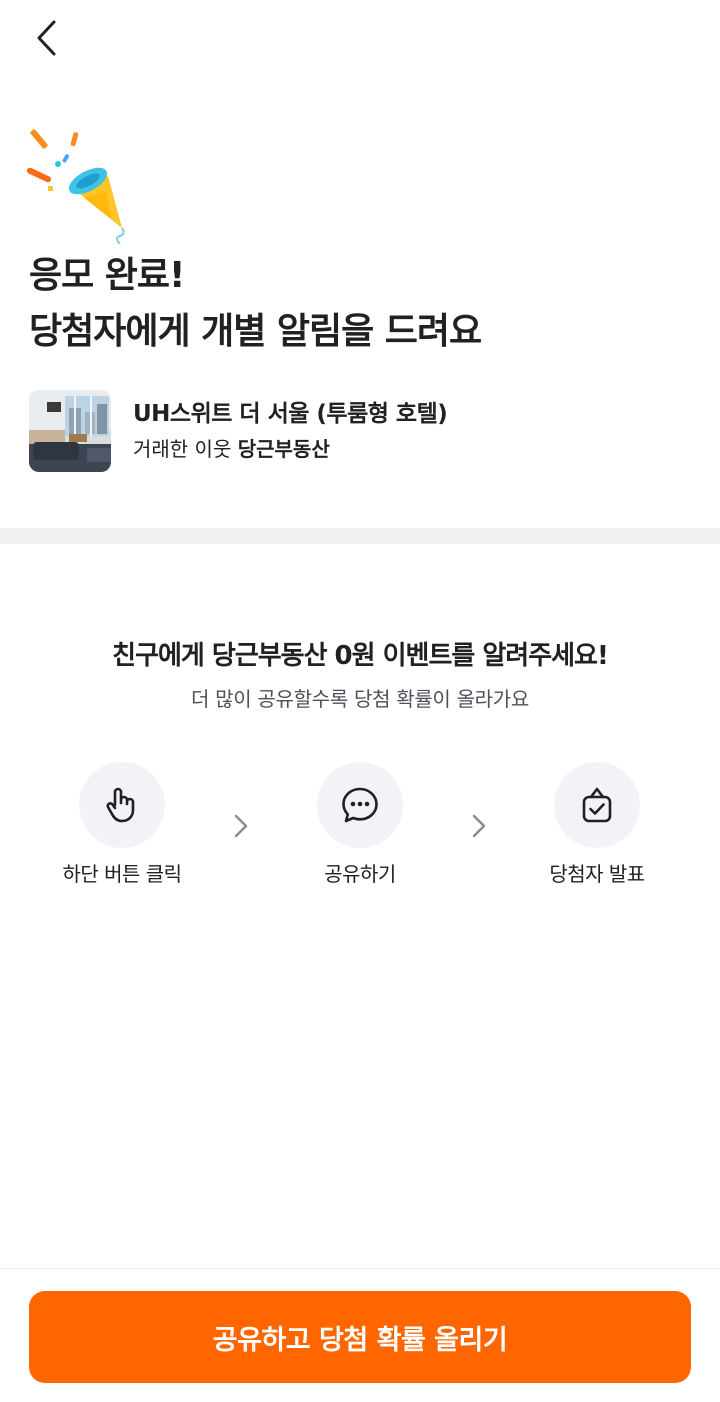 The image size is (720, 1402). What do you see at coordinates (70, 431) in the screenshot?
I see `listing-thumbnail` at bounding box center [70, 431].